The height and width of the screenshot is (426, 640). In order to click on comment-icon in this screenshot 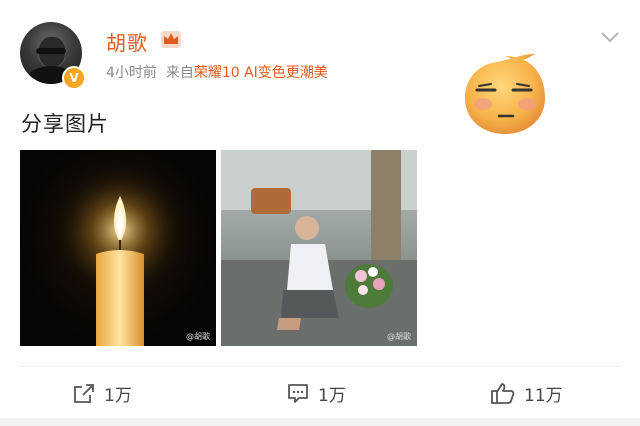, I will do `click(298, 393)`.